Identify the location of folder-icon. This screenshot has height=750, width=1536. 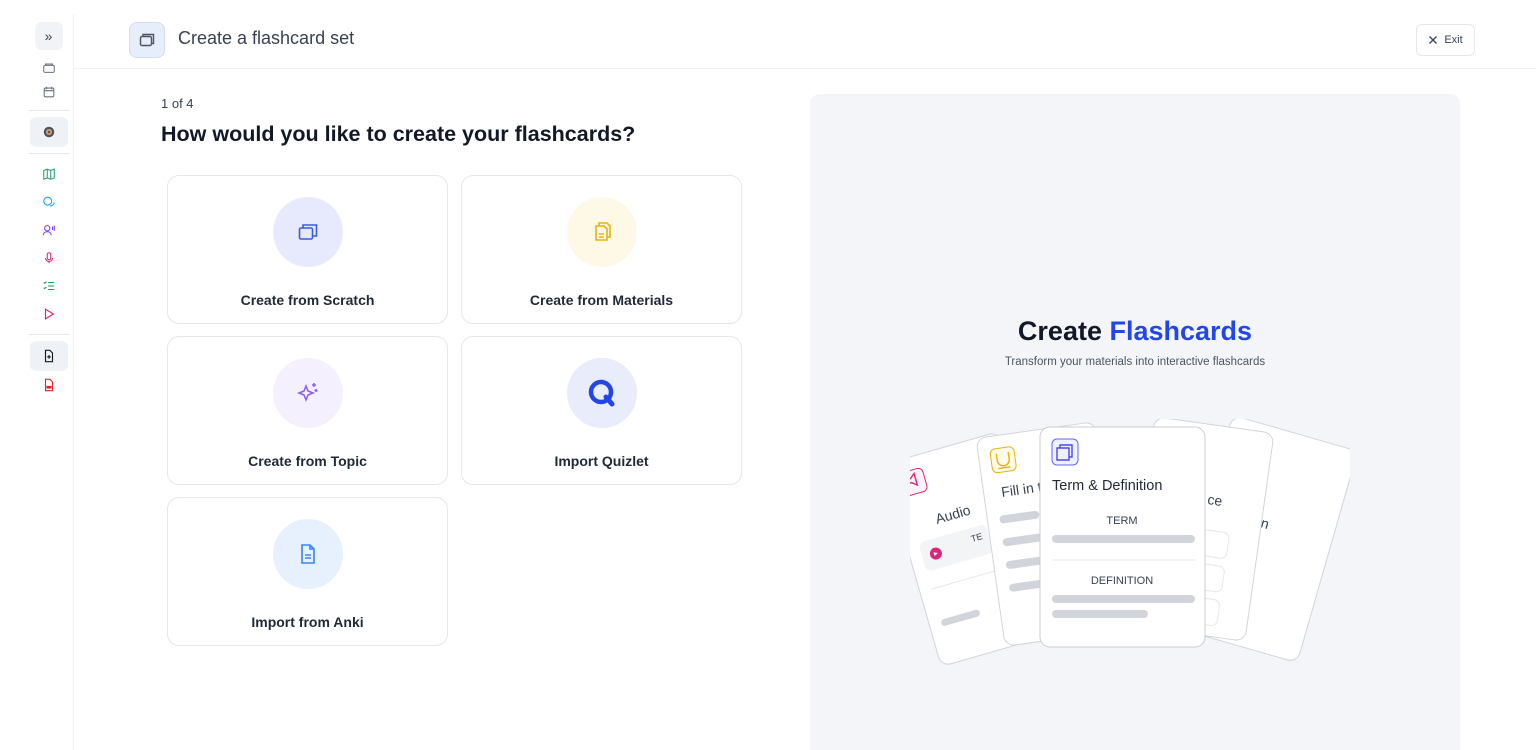
(49, 68).